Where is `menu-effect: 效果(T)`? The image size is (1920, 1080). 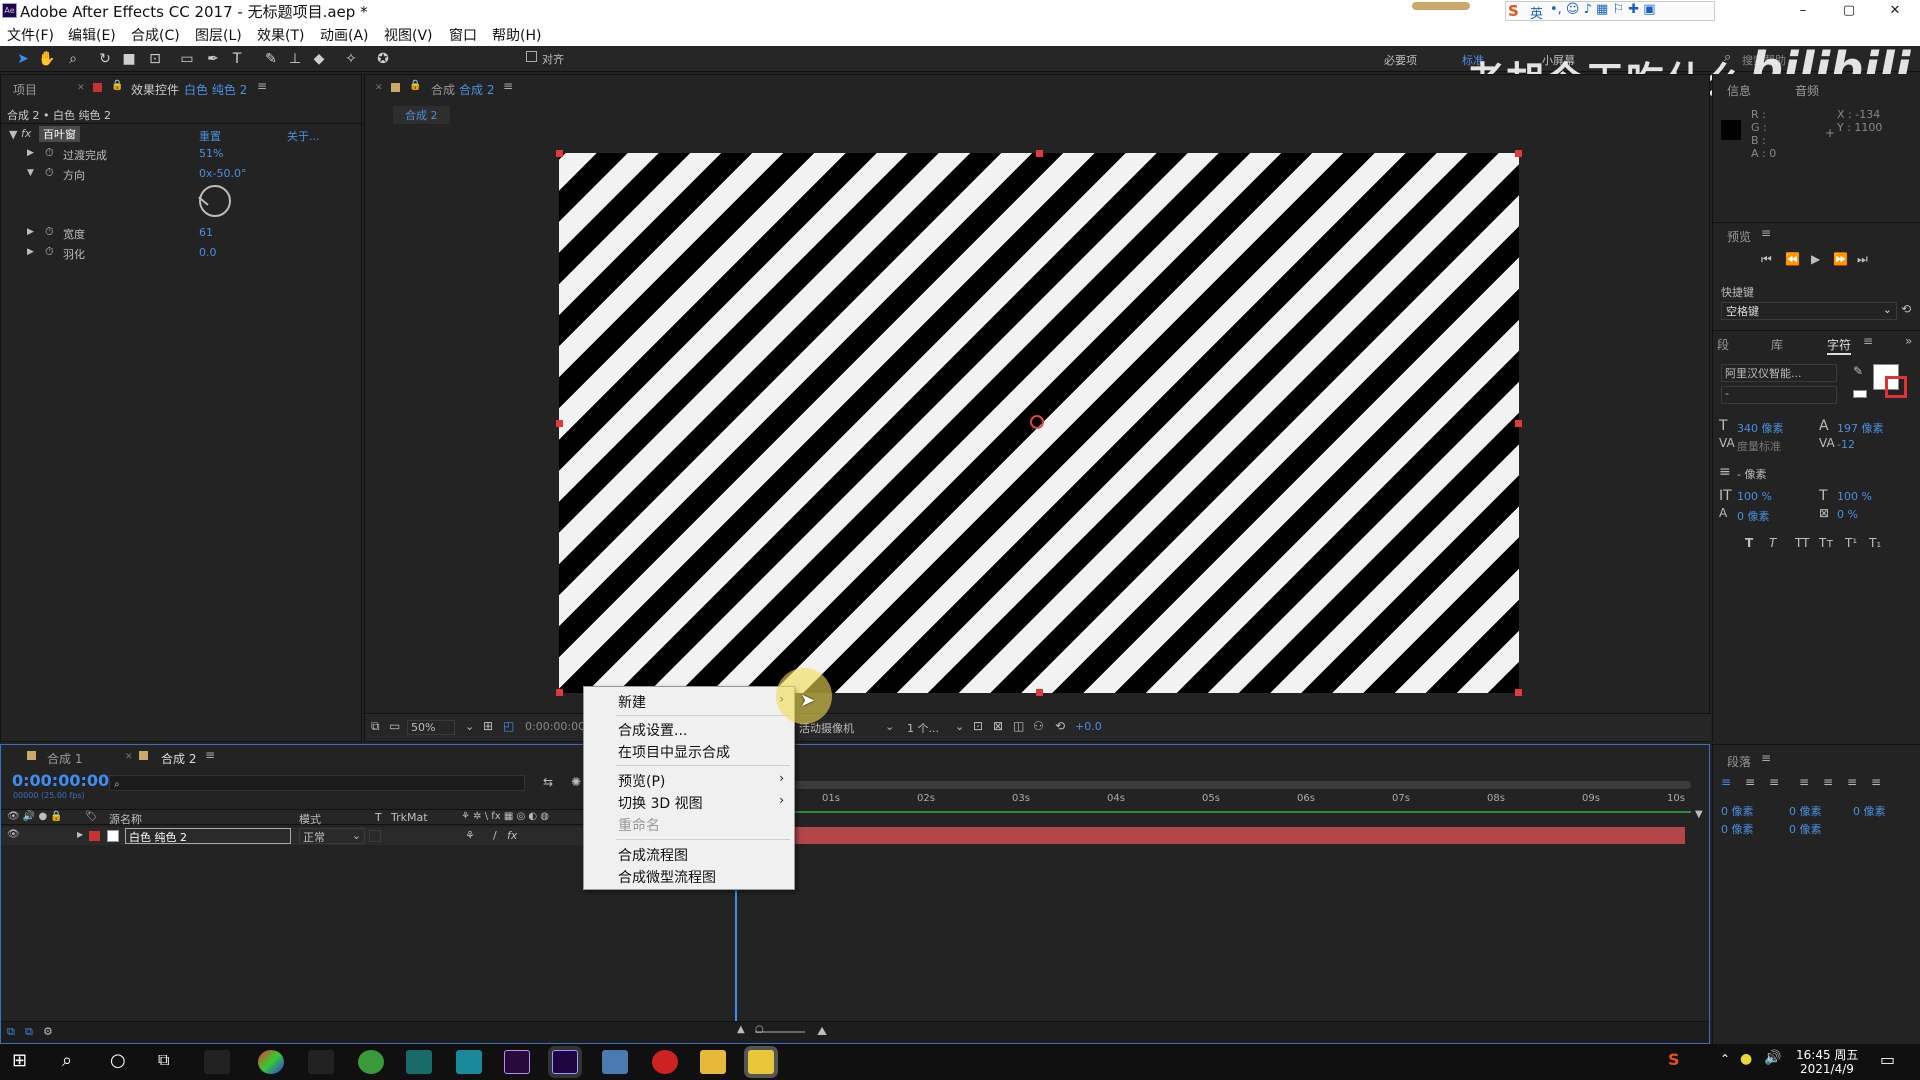 menu-effect: 效果(T) is located at coordinates (280, 35).